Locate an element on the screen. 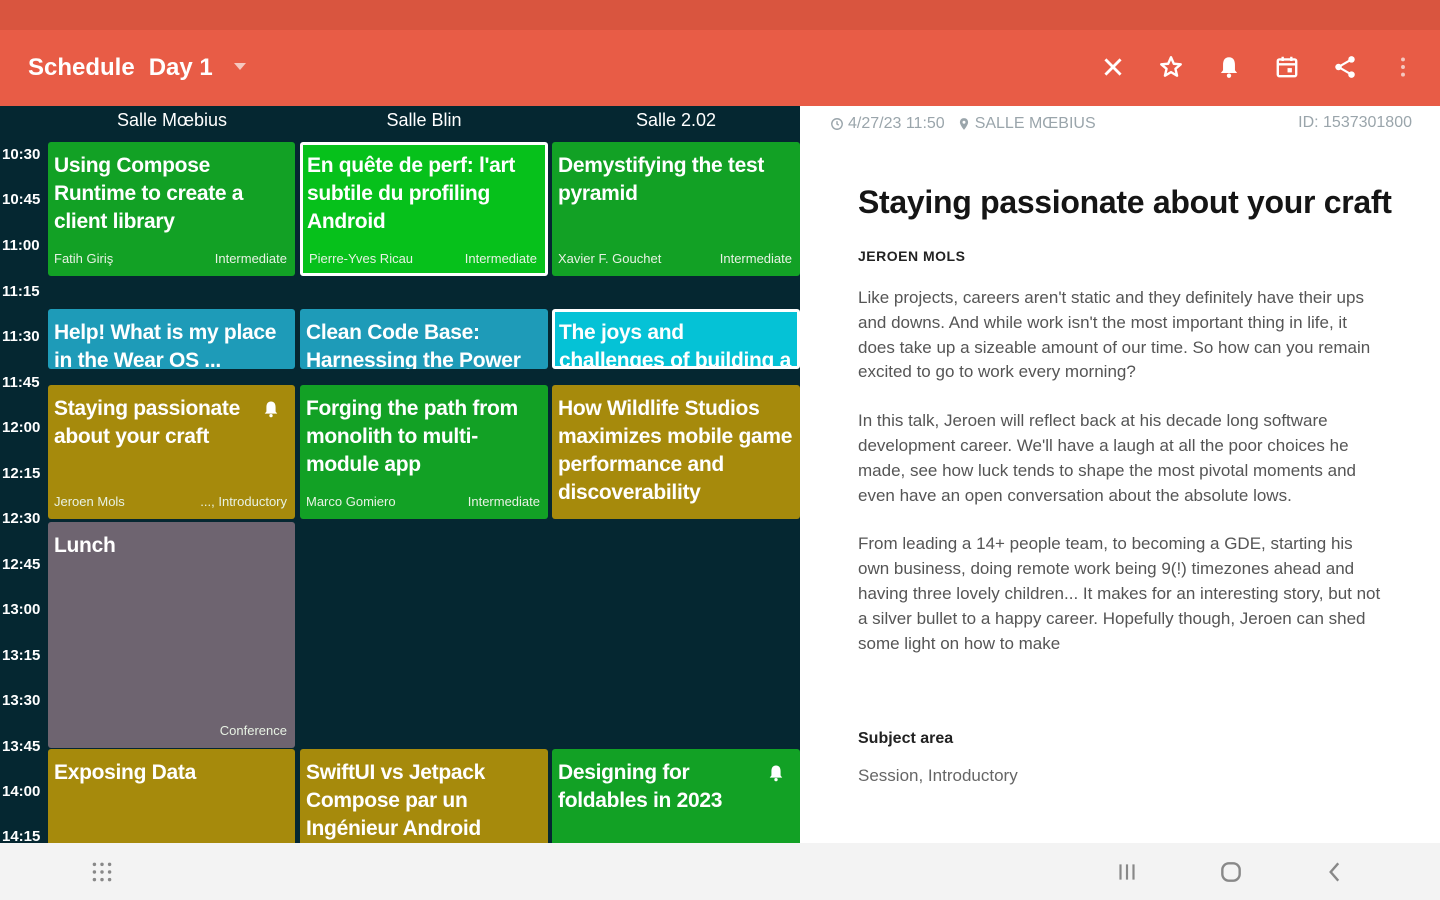 This screenshot has width=1440, height=900. time-label: 14:00 is located at coordinates (21, 791).